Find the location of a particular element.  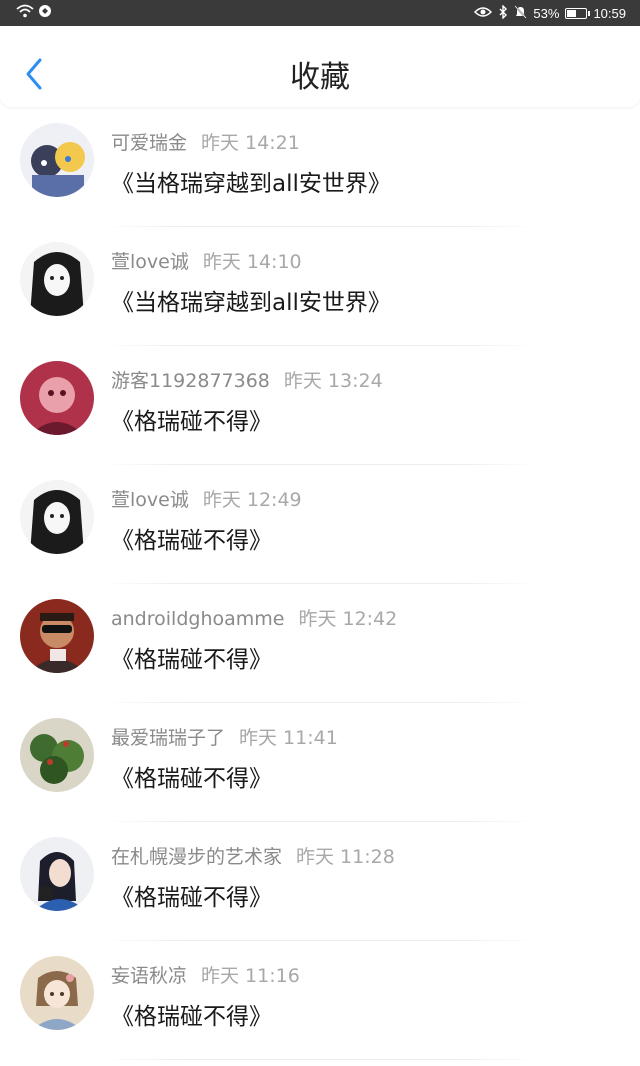

mute-bell-icon is located at coordinates (521, 13).